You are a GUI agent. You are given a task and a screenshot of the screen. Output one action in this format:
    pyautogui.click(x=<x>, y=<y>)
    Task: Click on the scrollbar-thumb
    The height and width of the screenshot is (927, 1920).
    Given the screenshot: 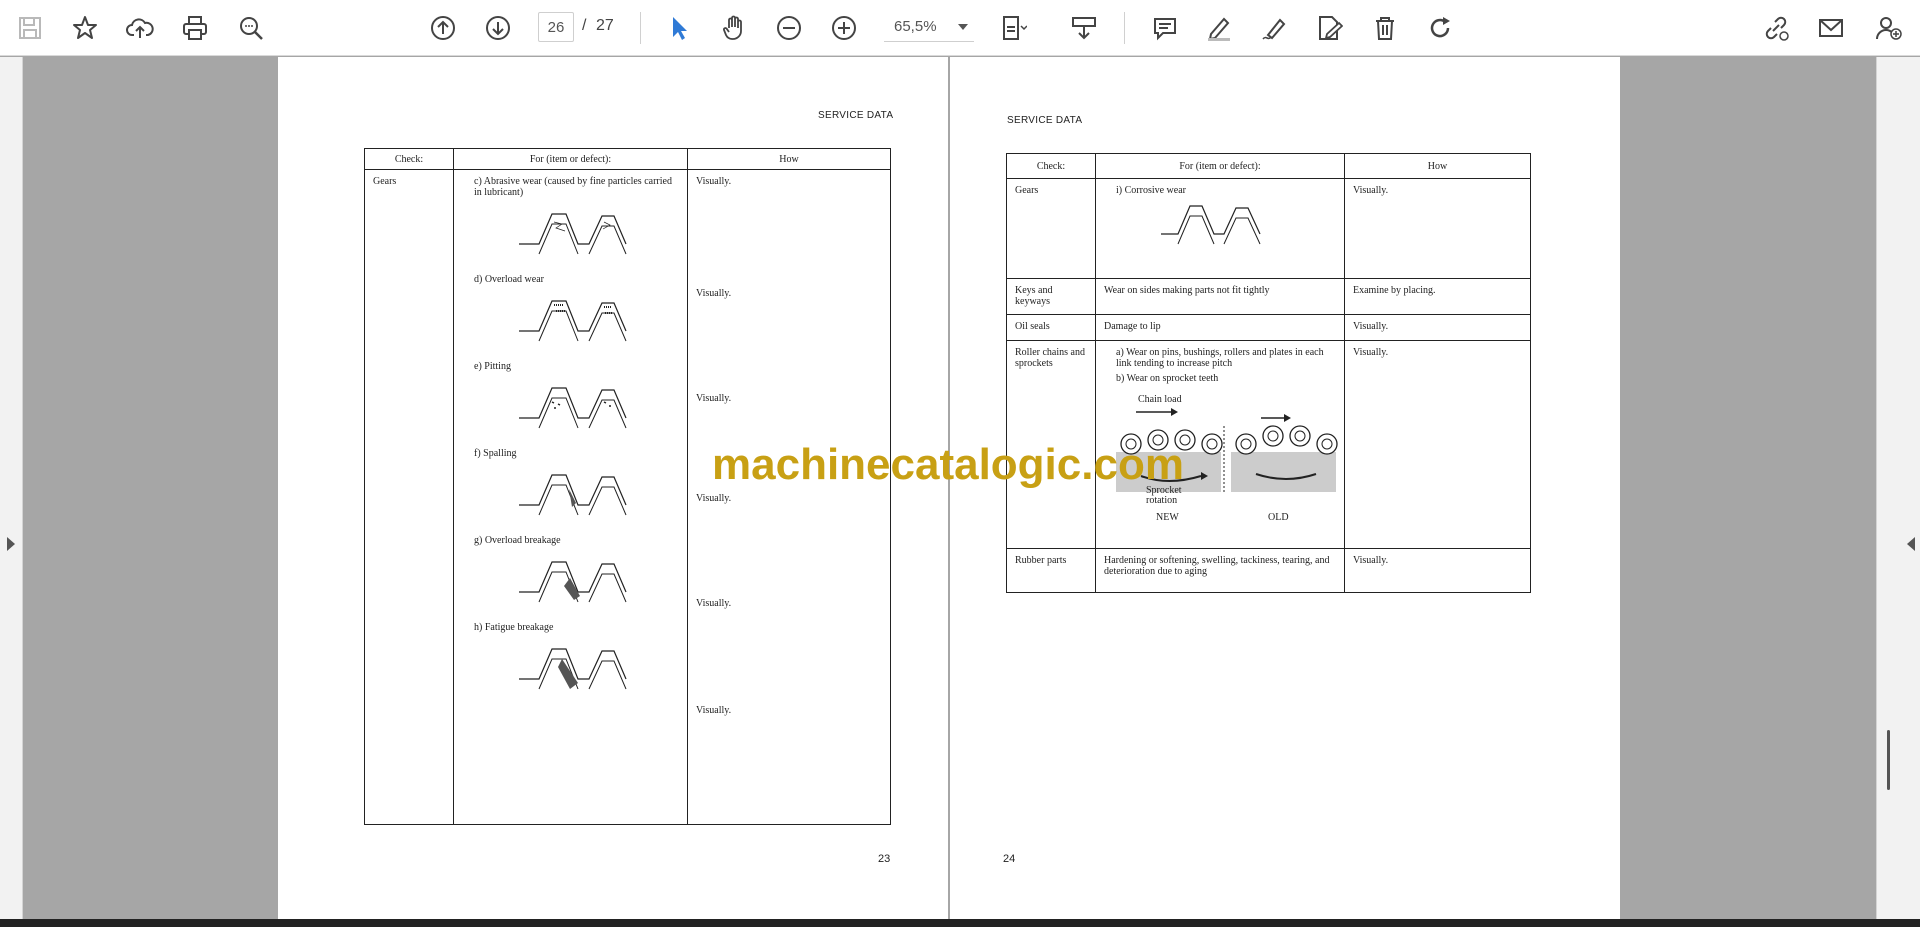 What is the action you would take?
    pyautogui.click(x=1888, y=760)
    